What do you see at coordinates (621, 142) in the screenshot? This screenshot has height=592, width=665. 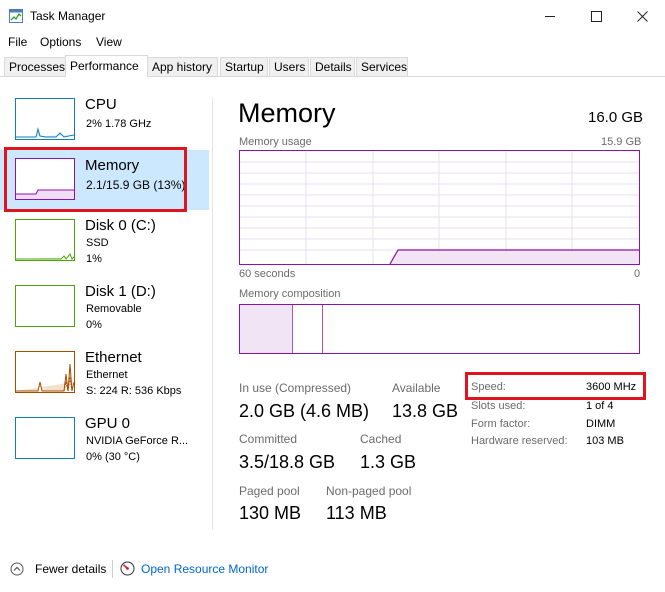 I see `memory-usage-max: 15.9 GB` at bounding box center [621, 142].